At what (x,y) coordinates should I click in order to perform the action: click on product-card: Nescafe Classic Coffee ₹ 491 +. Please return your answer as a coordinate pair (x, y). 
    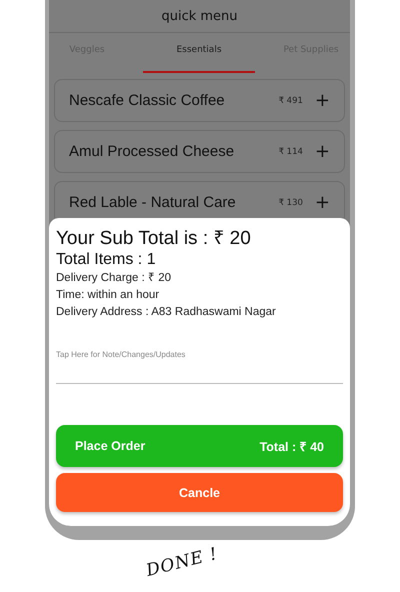
    Looking at the image, I should click on (199, 100).